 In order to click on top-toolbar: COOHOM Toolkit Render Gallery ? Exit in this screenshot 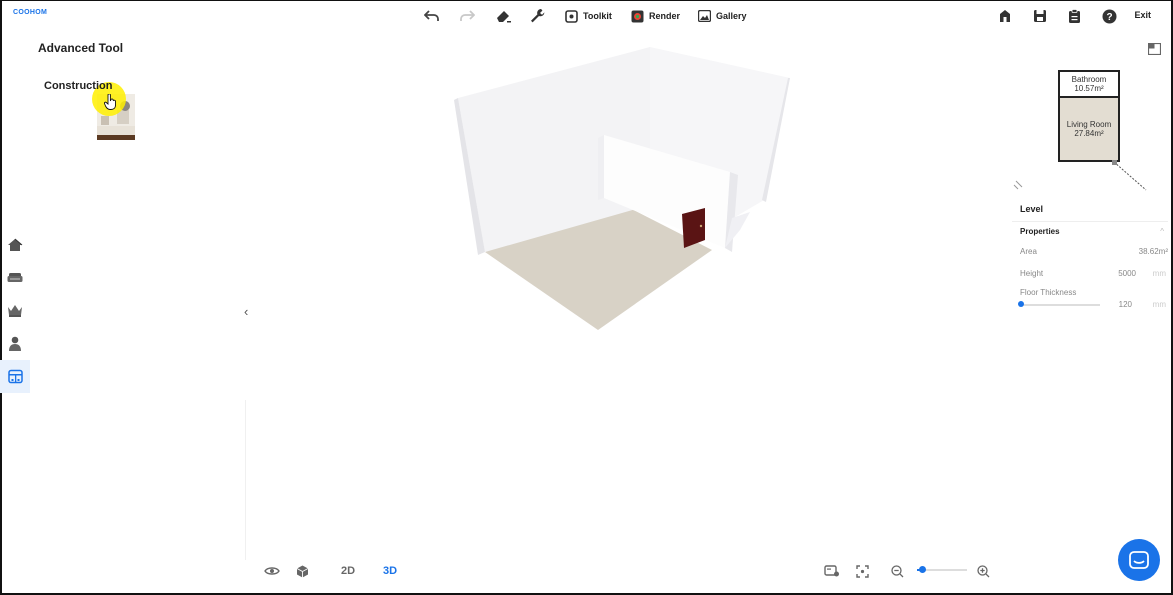, I will do `click(586, 16)`.